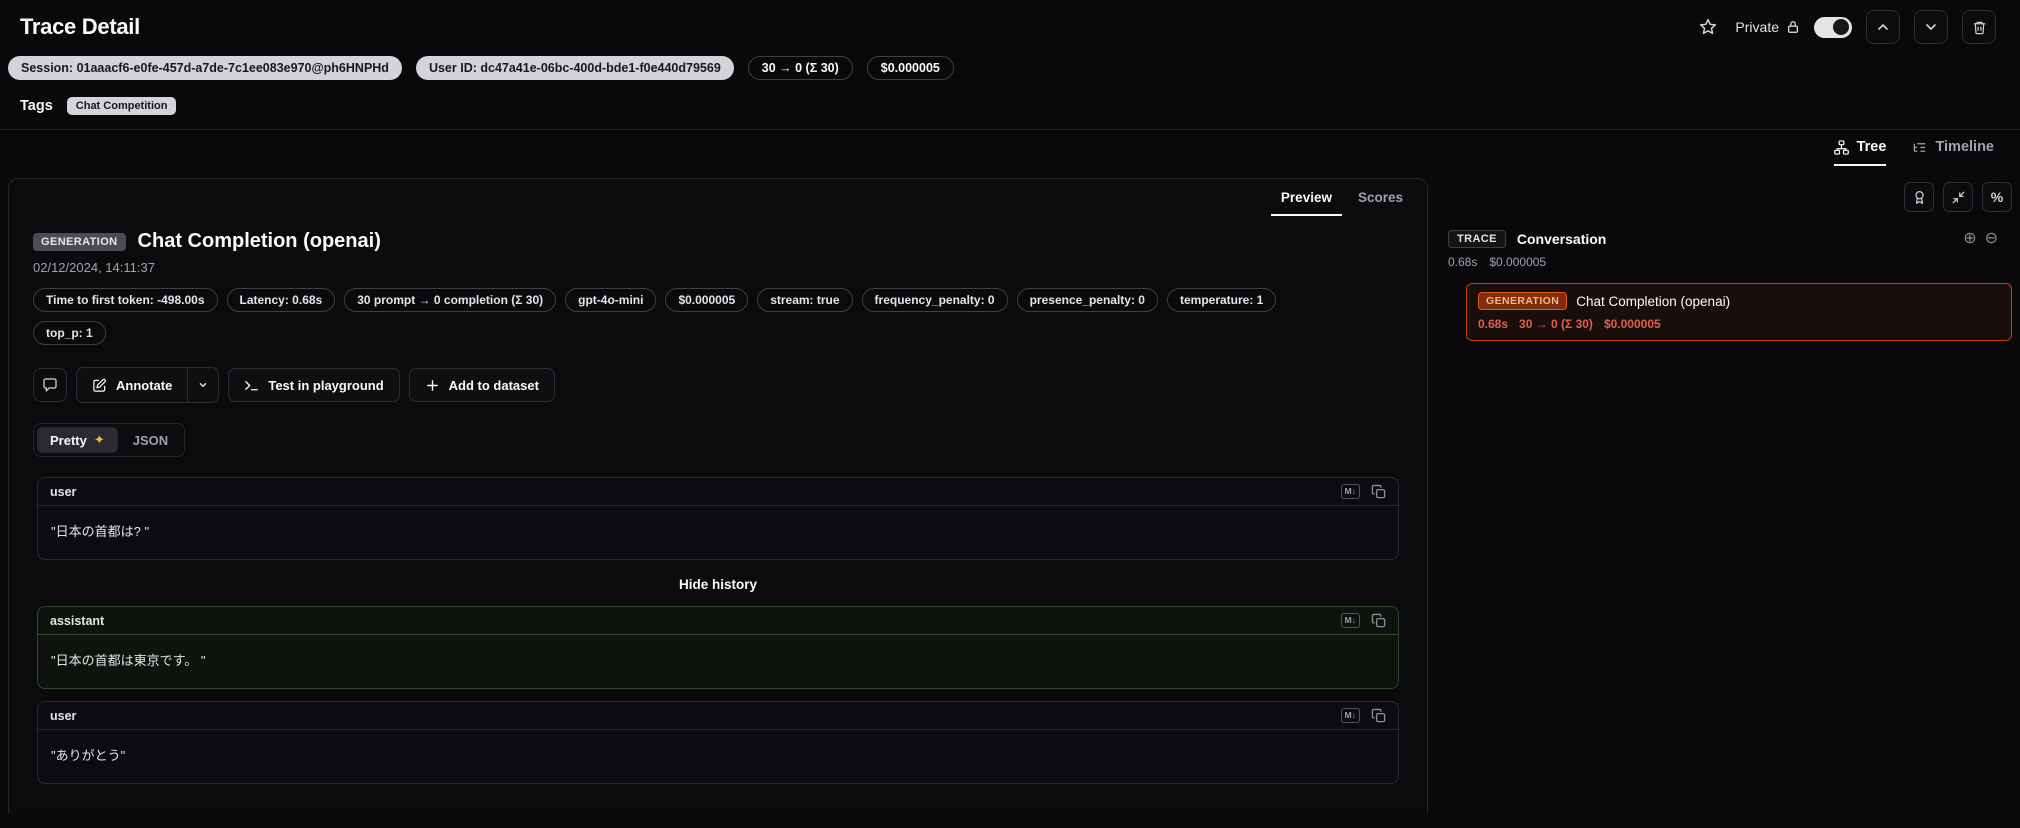 The image size is (2020, 828). I want to click on param-badge: stream: true, so click(805, 300).